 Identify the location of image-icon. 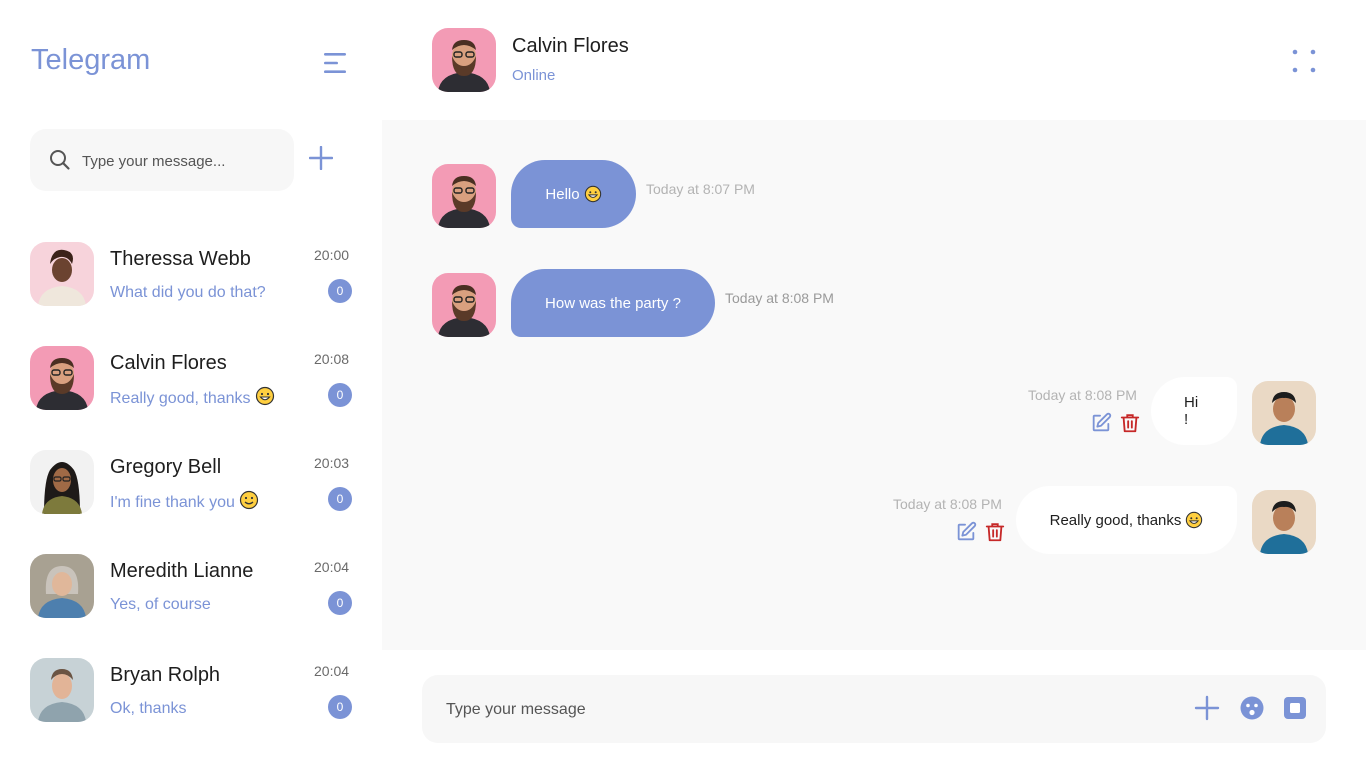
(1295, 708).